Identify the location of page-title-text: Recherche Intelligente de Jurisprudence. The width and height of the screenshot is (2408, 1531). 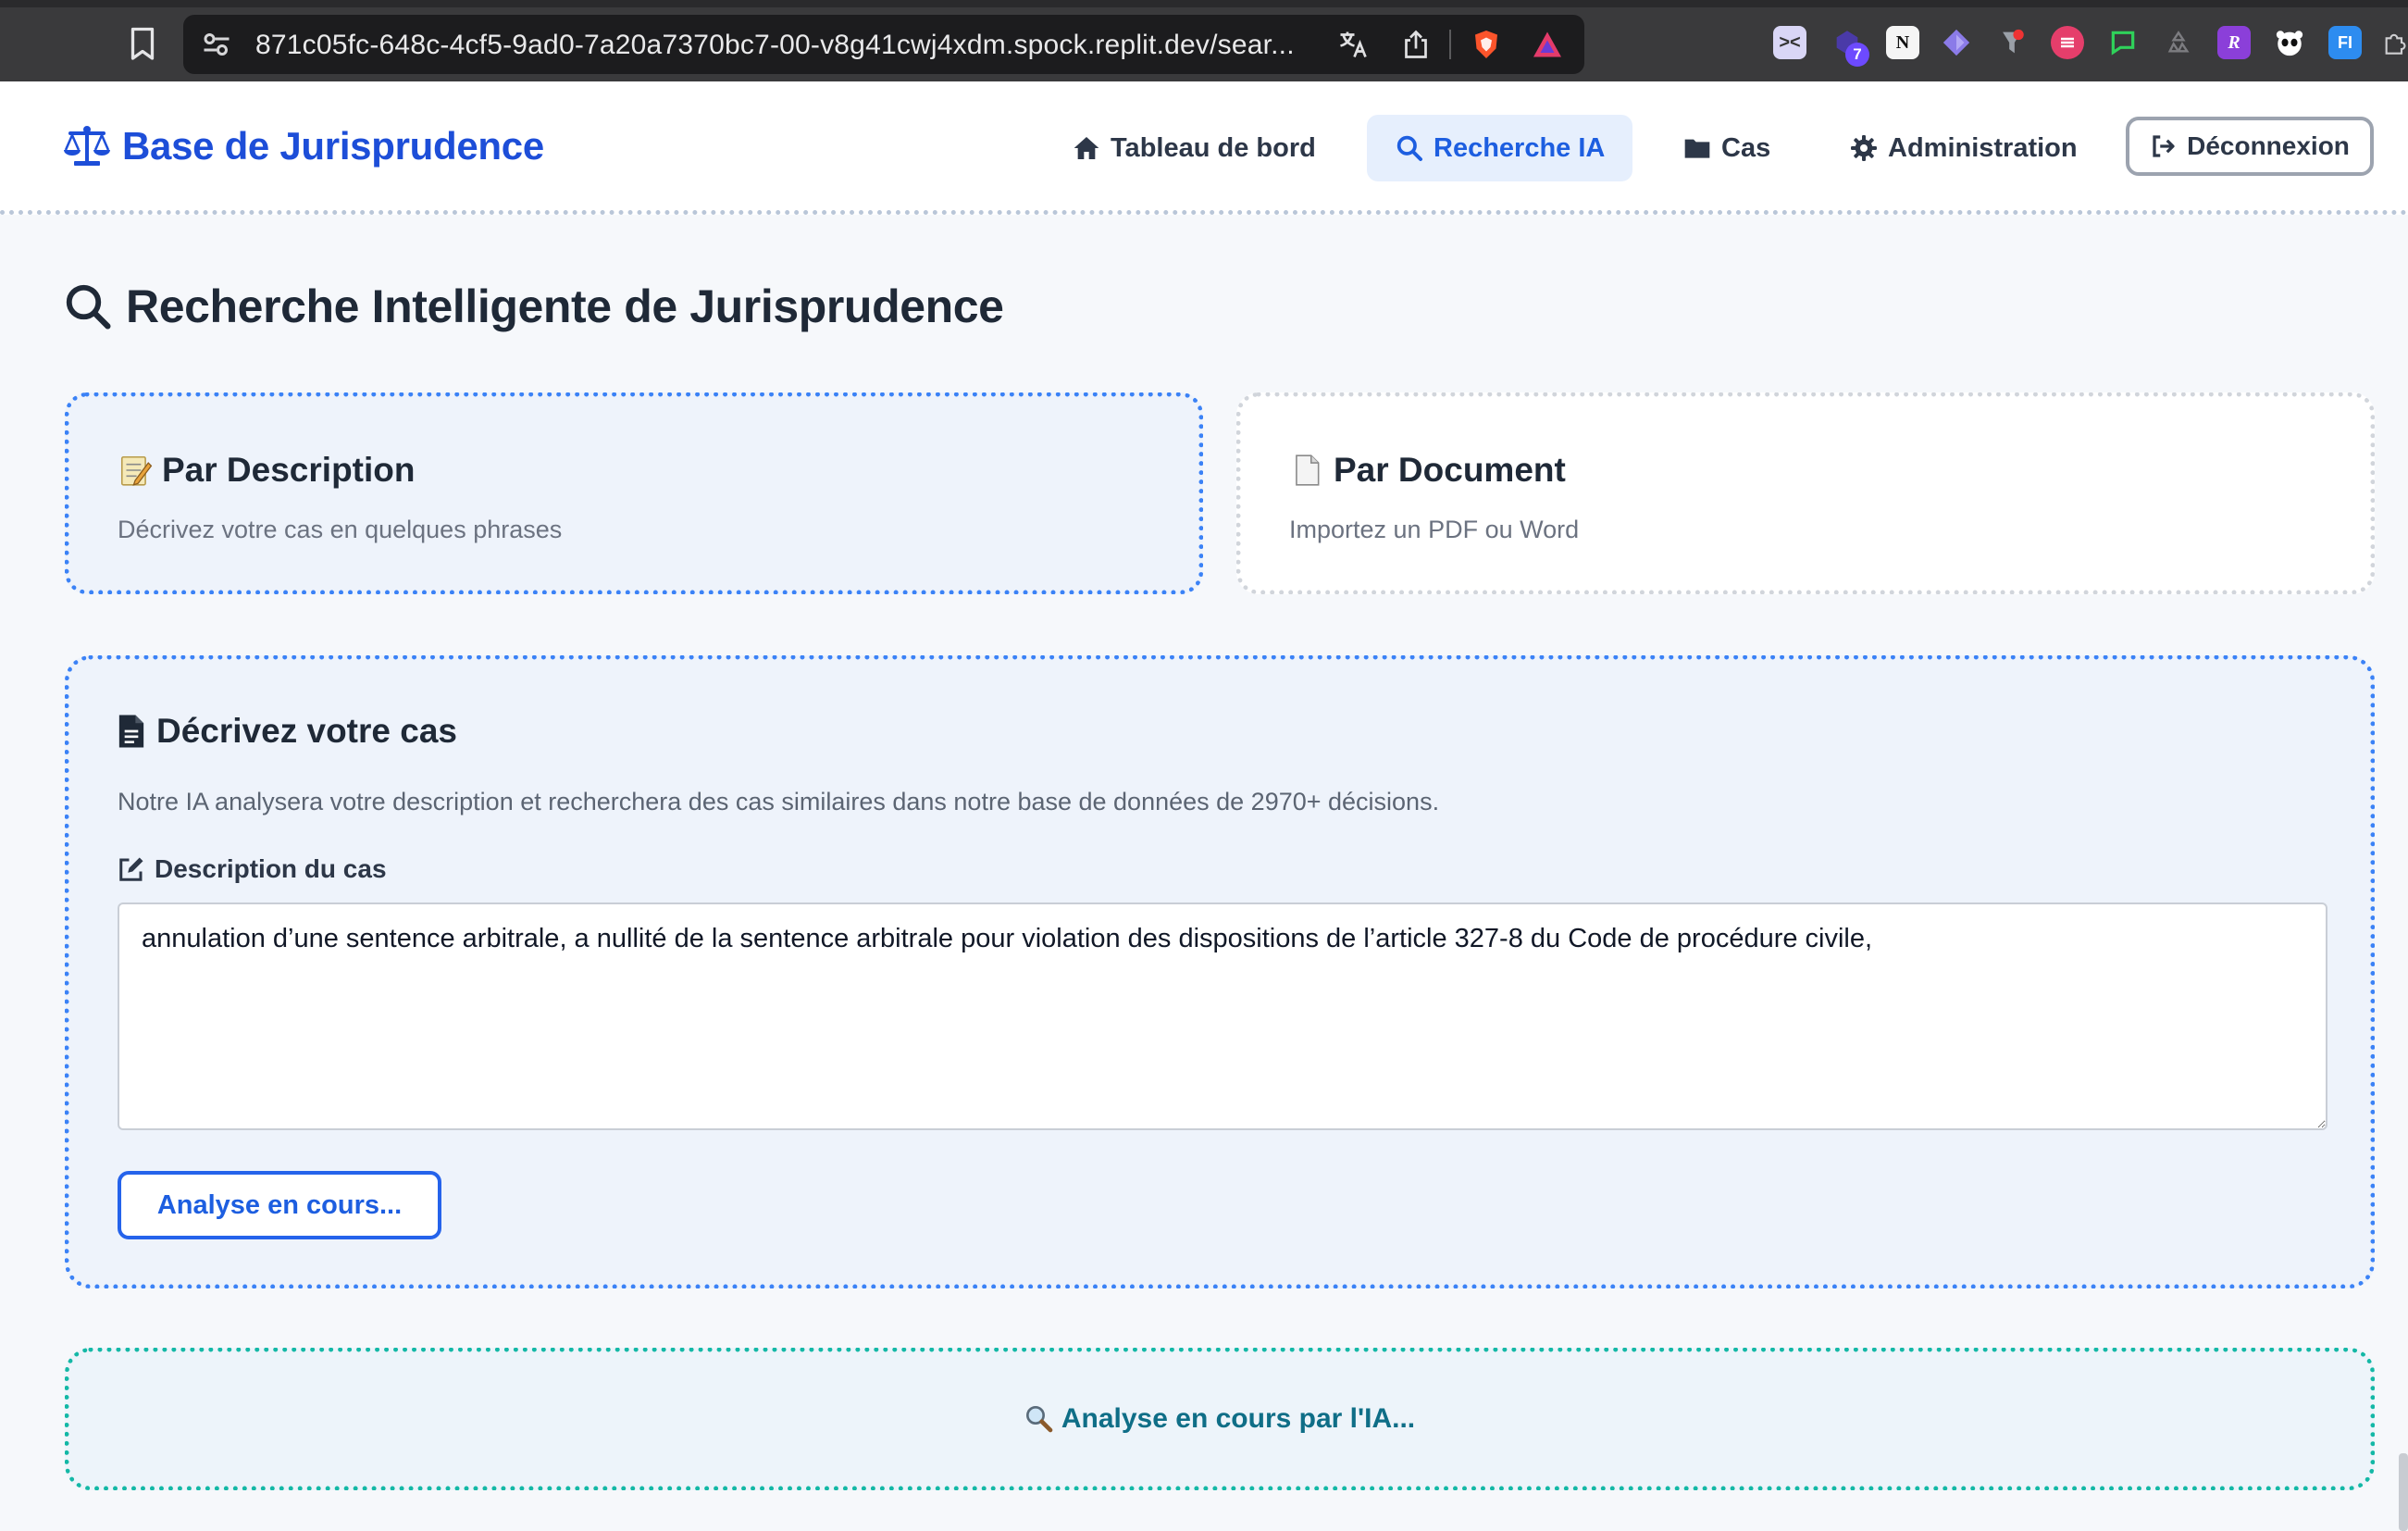
(565, 306).